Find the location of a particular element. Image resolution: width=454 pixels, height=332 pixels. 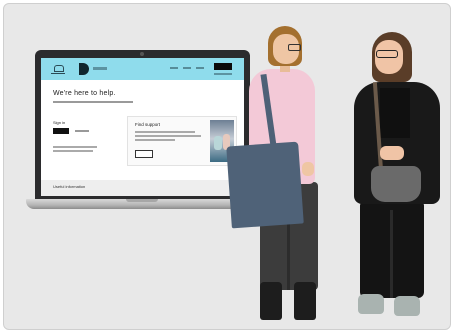

website-main: We're here to help. Sign in Find support is located at coordinates (142, 135).